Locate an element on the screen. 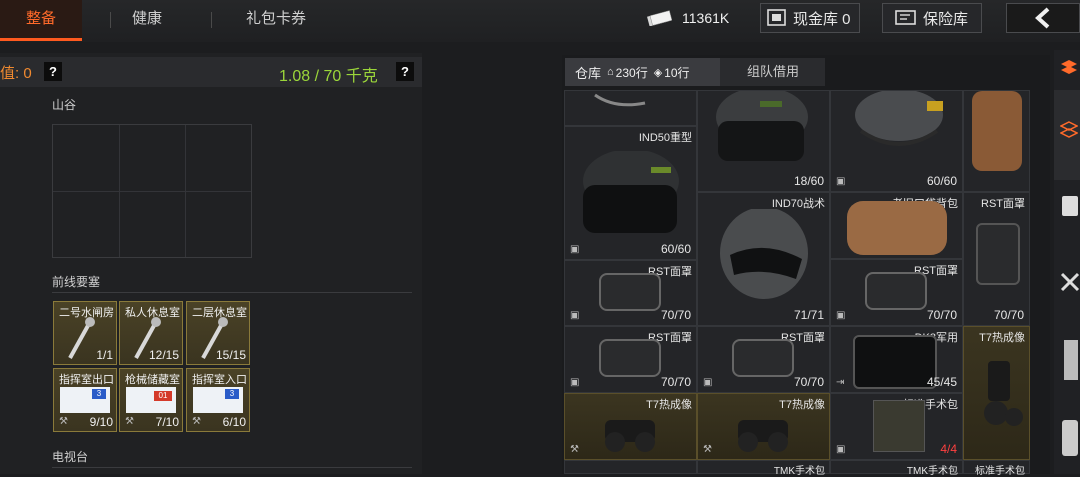  inventory-item: IND50重型 ▣ 60/60 is located at coordinates (630, 193).